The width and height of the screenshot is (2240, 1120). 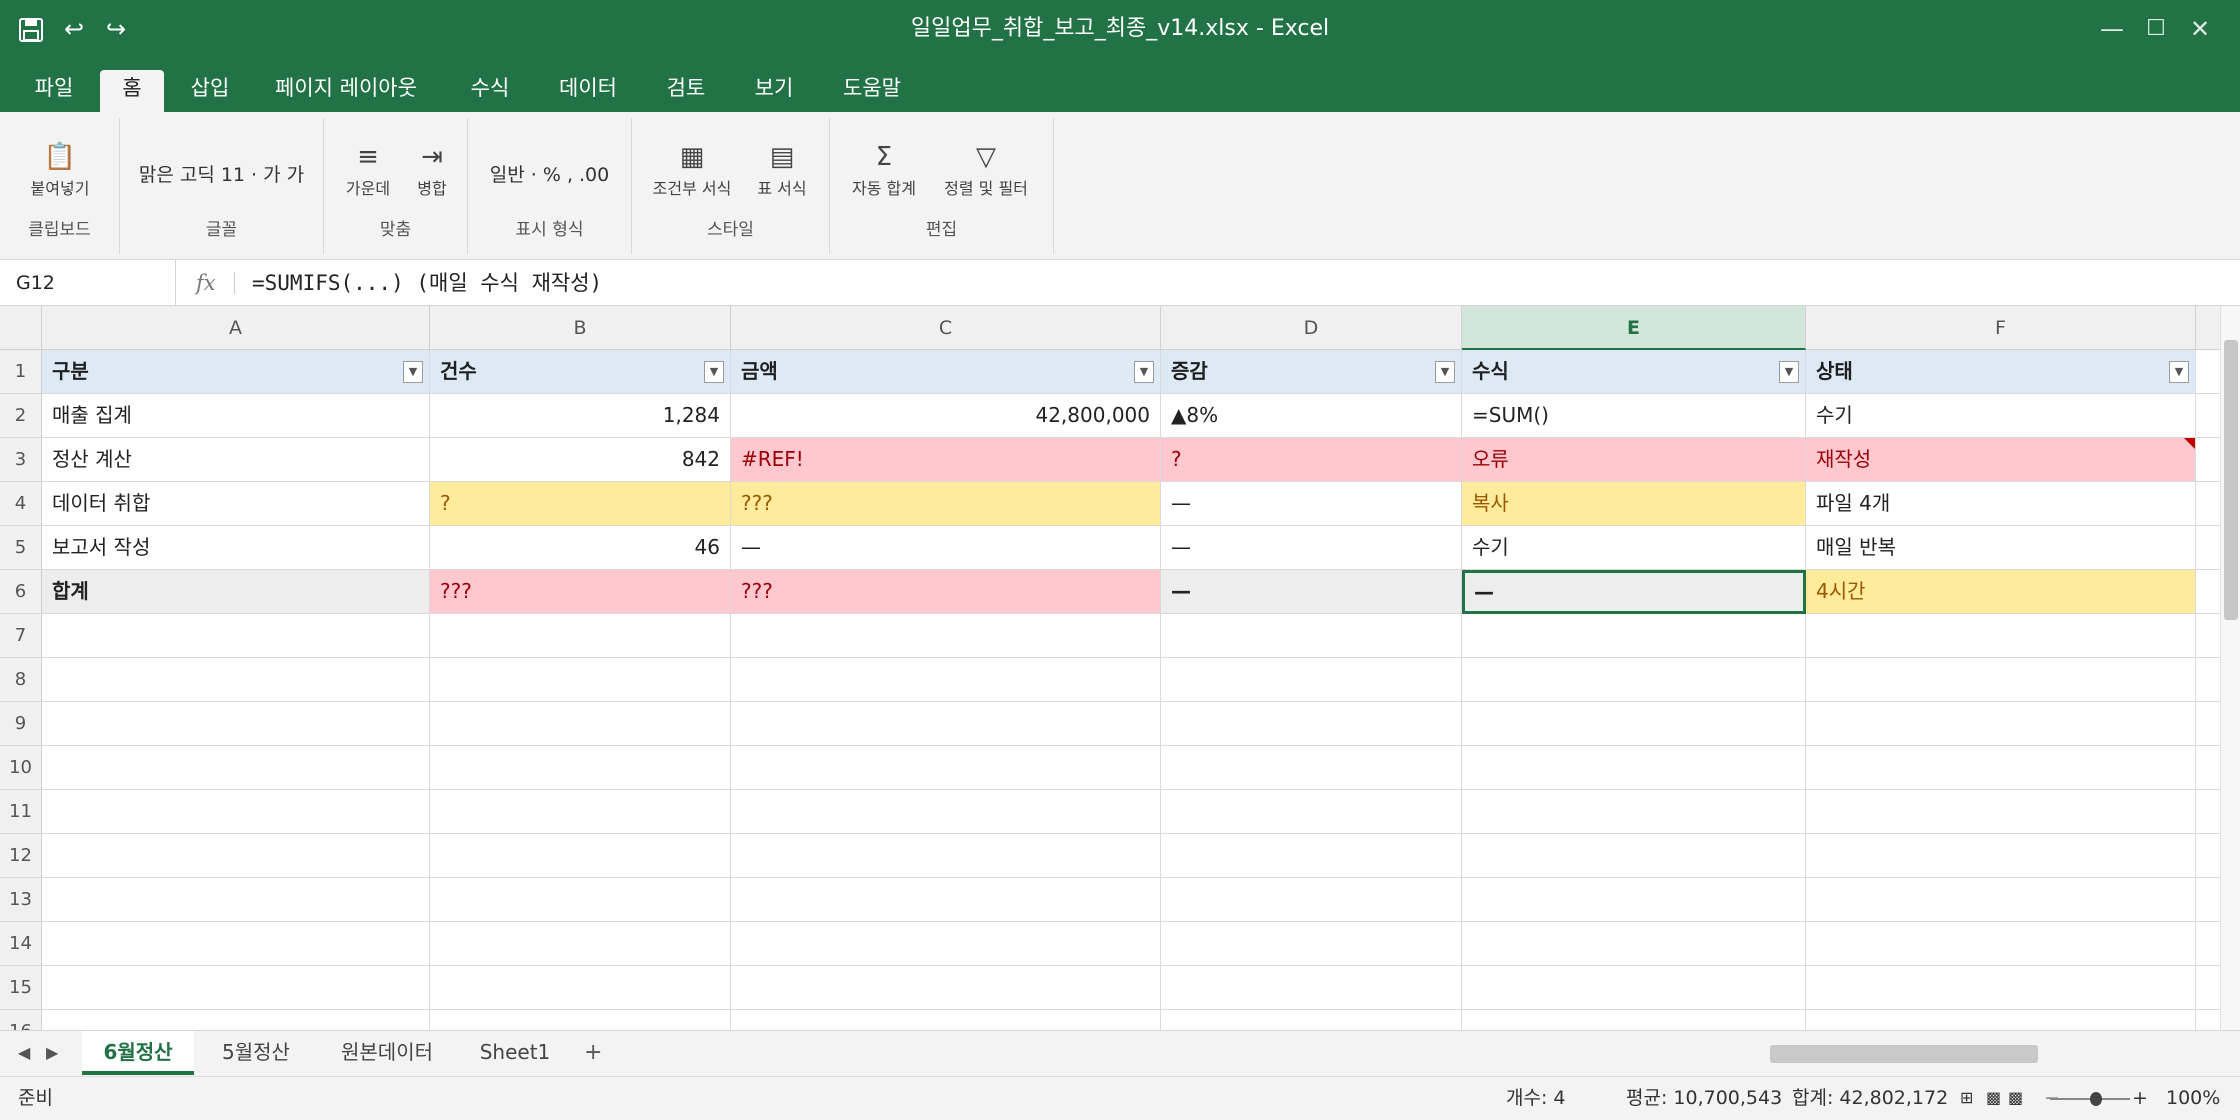 I want to click on sheet-tab-june: 6월정산, so click(x=138, y=1053).